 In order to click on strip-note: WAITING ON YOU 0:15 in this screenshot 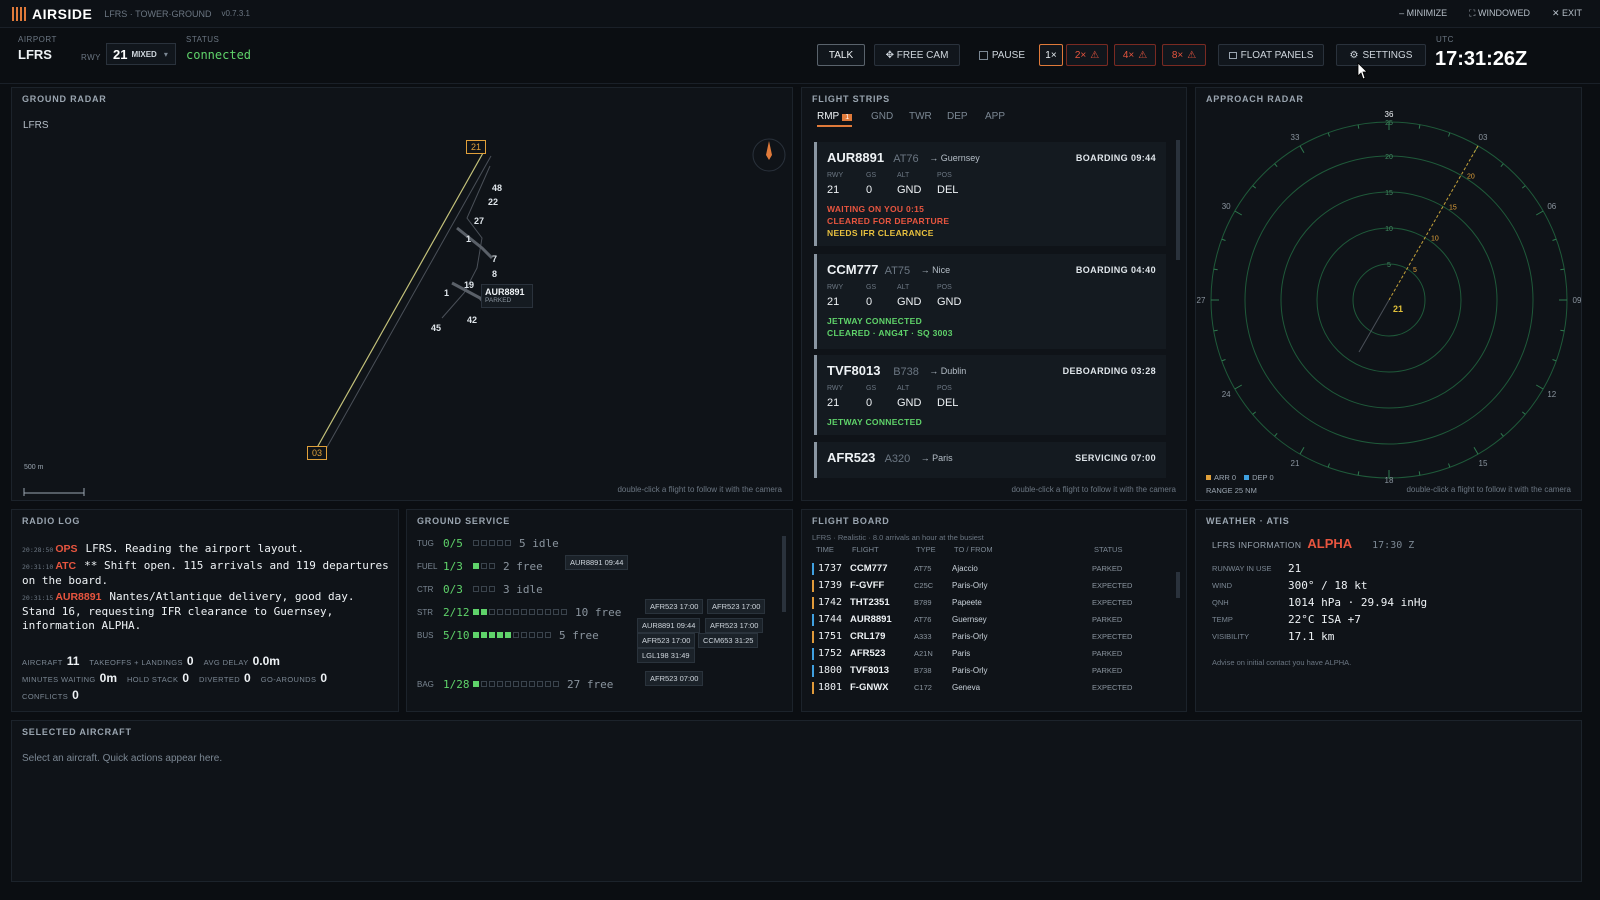, I will do `click(876, 209)`.